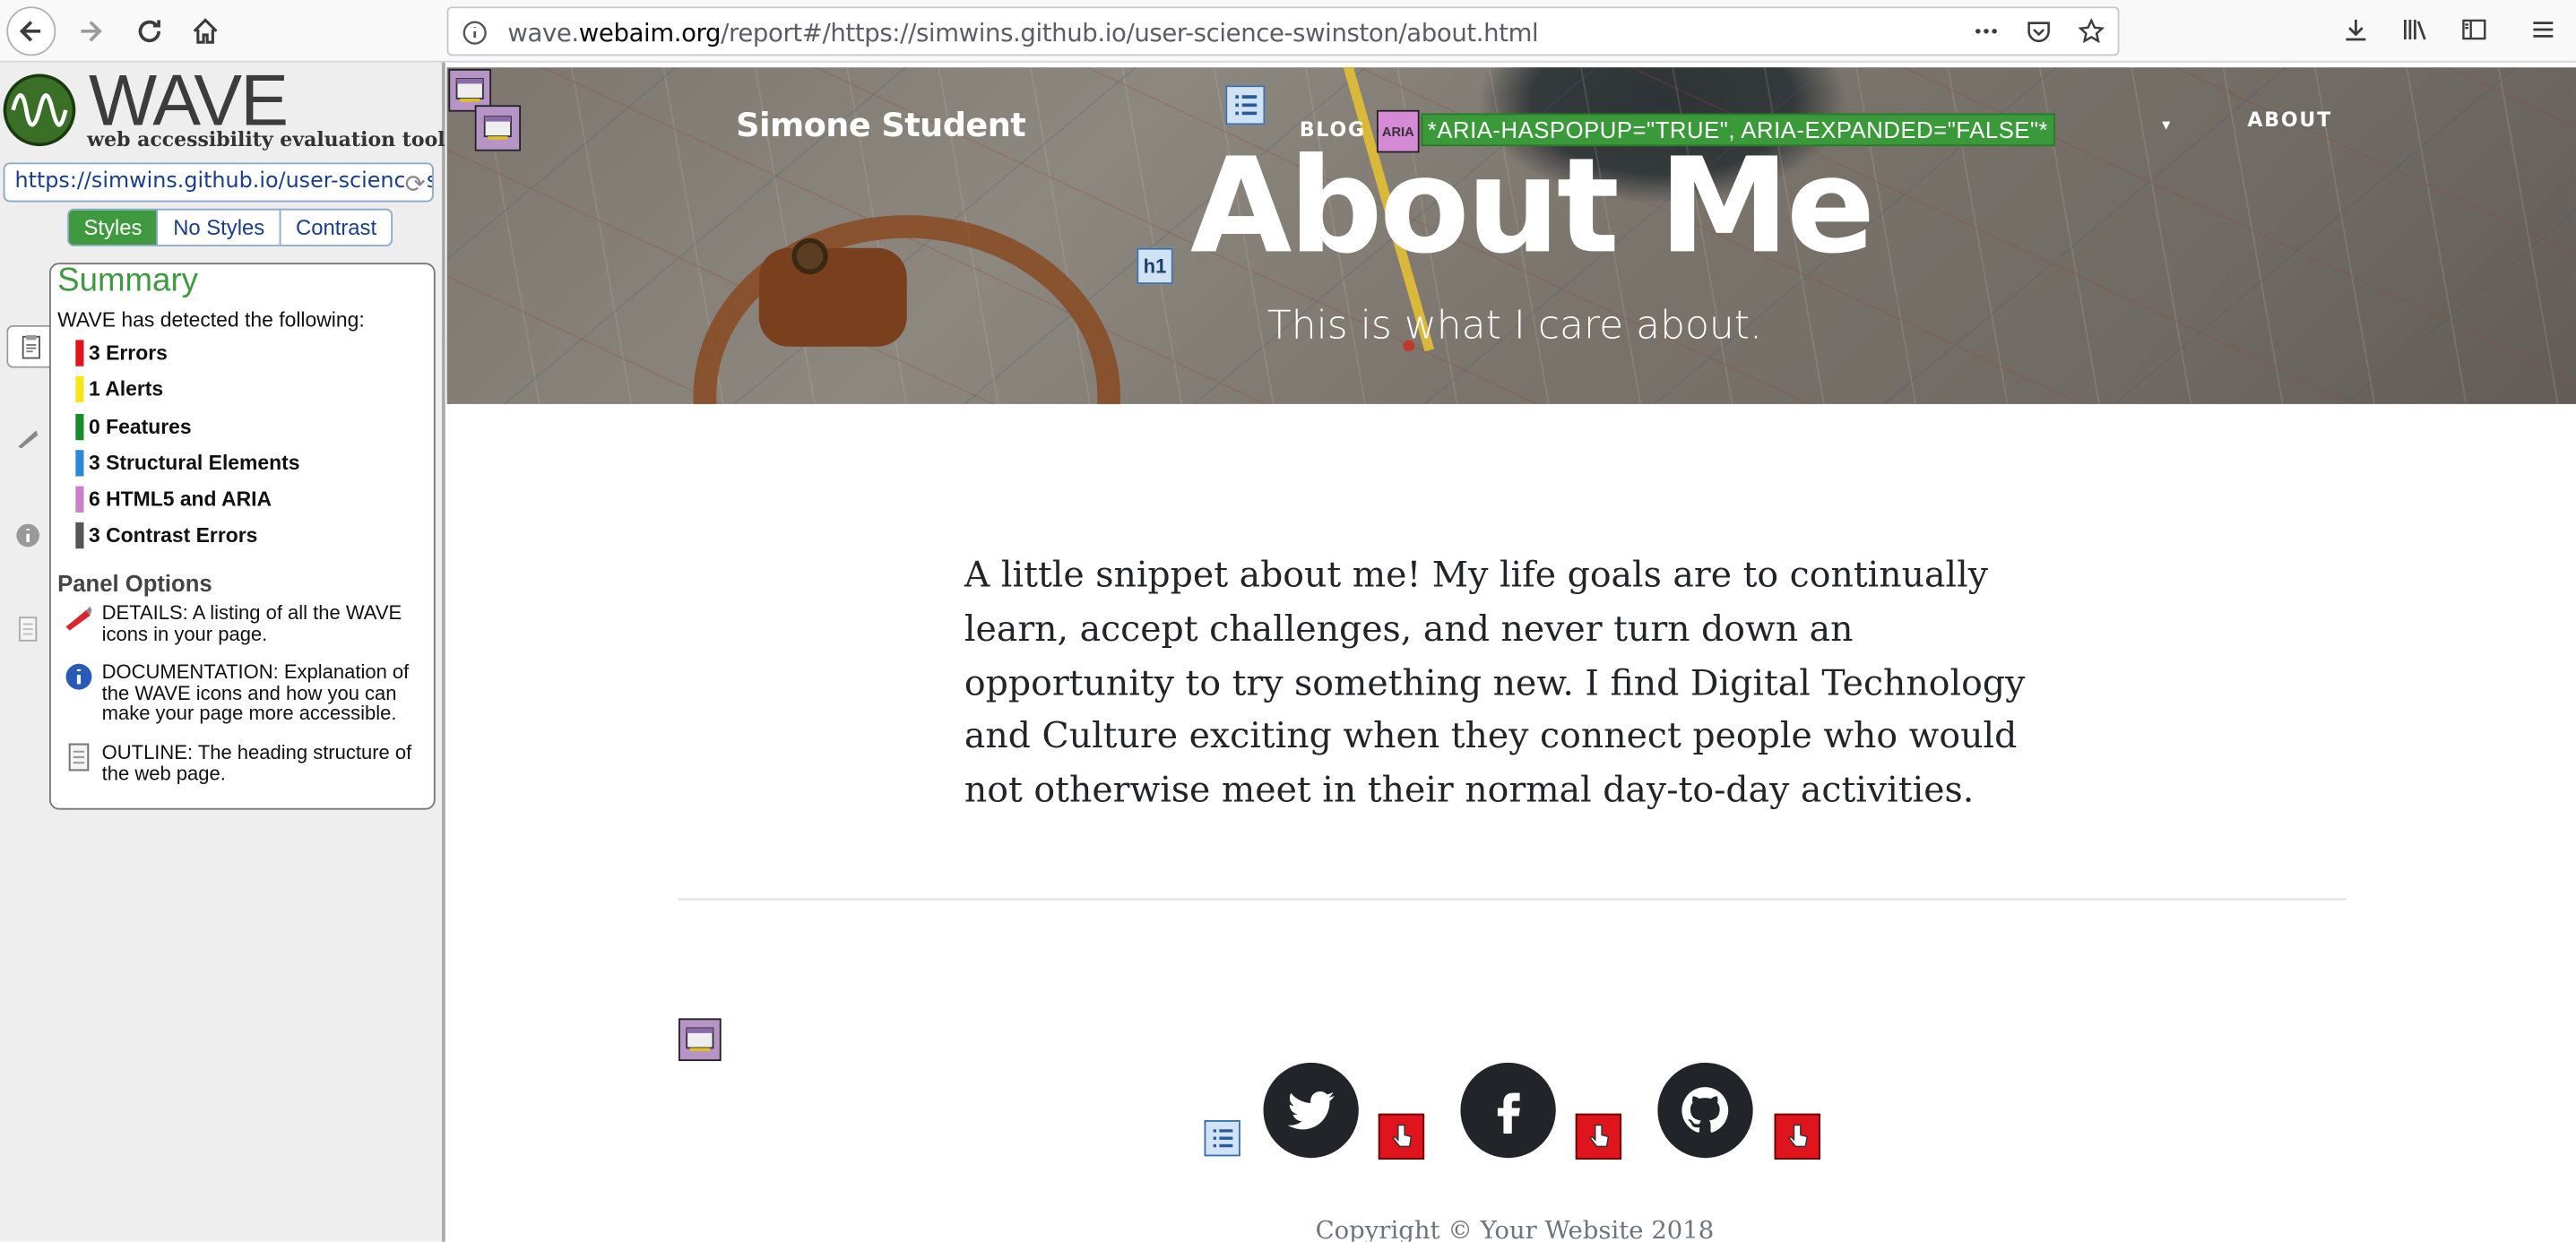 The image size is (2576, 1242). What do you see at coordinates (39, 110) in the screenshot?
I see `wave-logo-icon` at bounding box center [39, 110].